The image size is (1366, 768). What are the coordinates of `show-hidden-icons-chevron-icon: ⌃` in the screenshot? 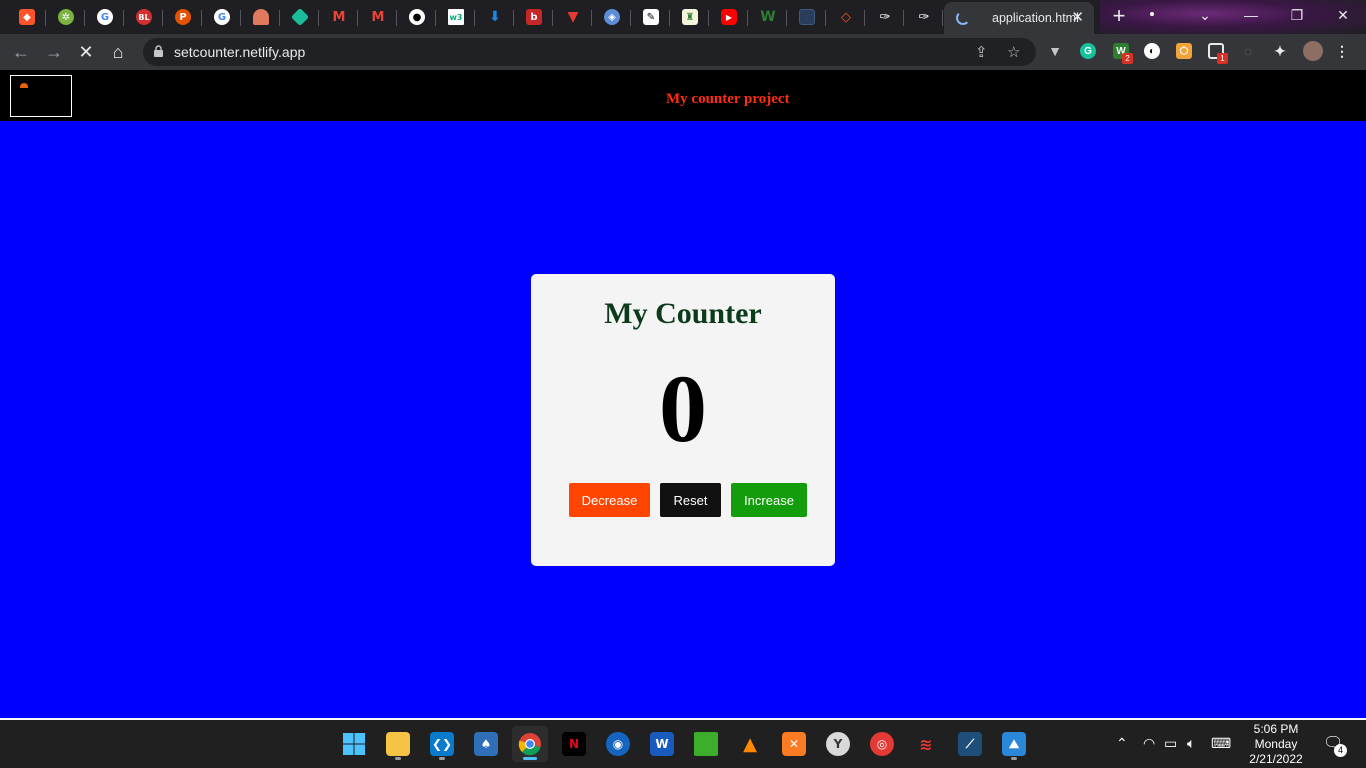 It's located at (1122, 743).